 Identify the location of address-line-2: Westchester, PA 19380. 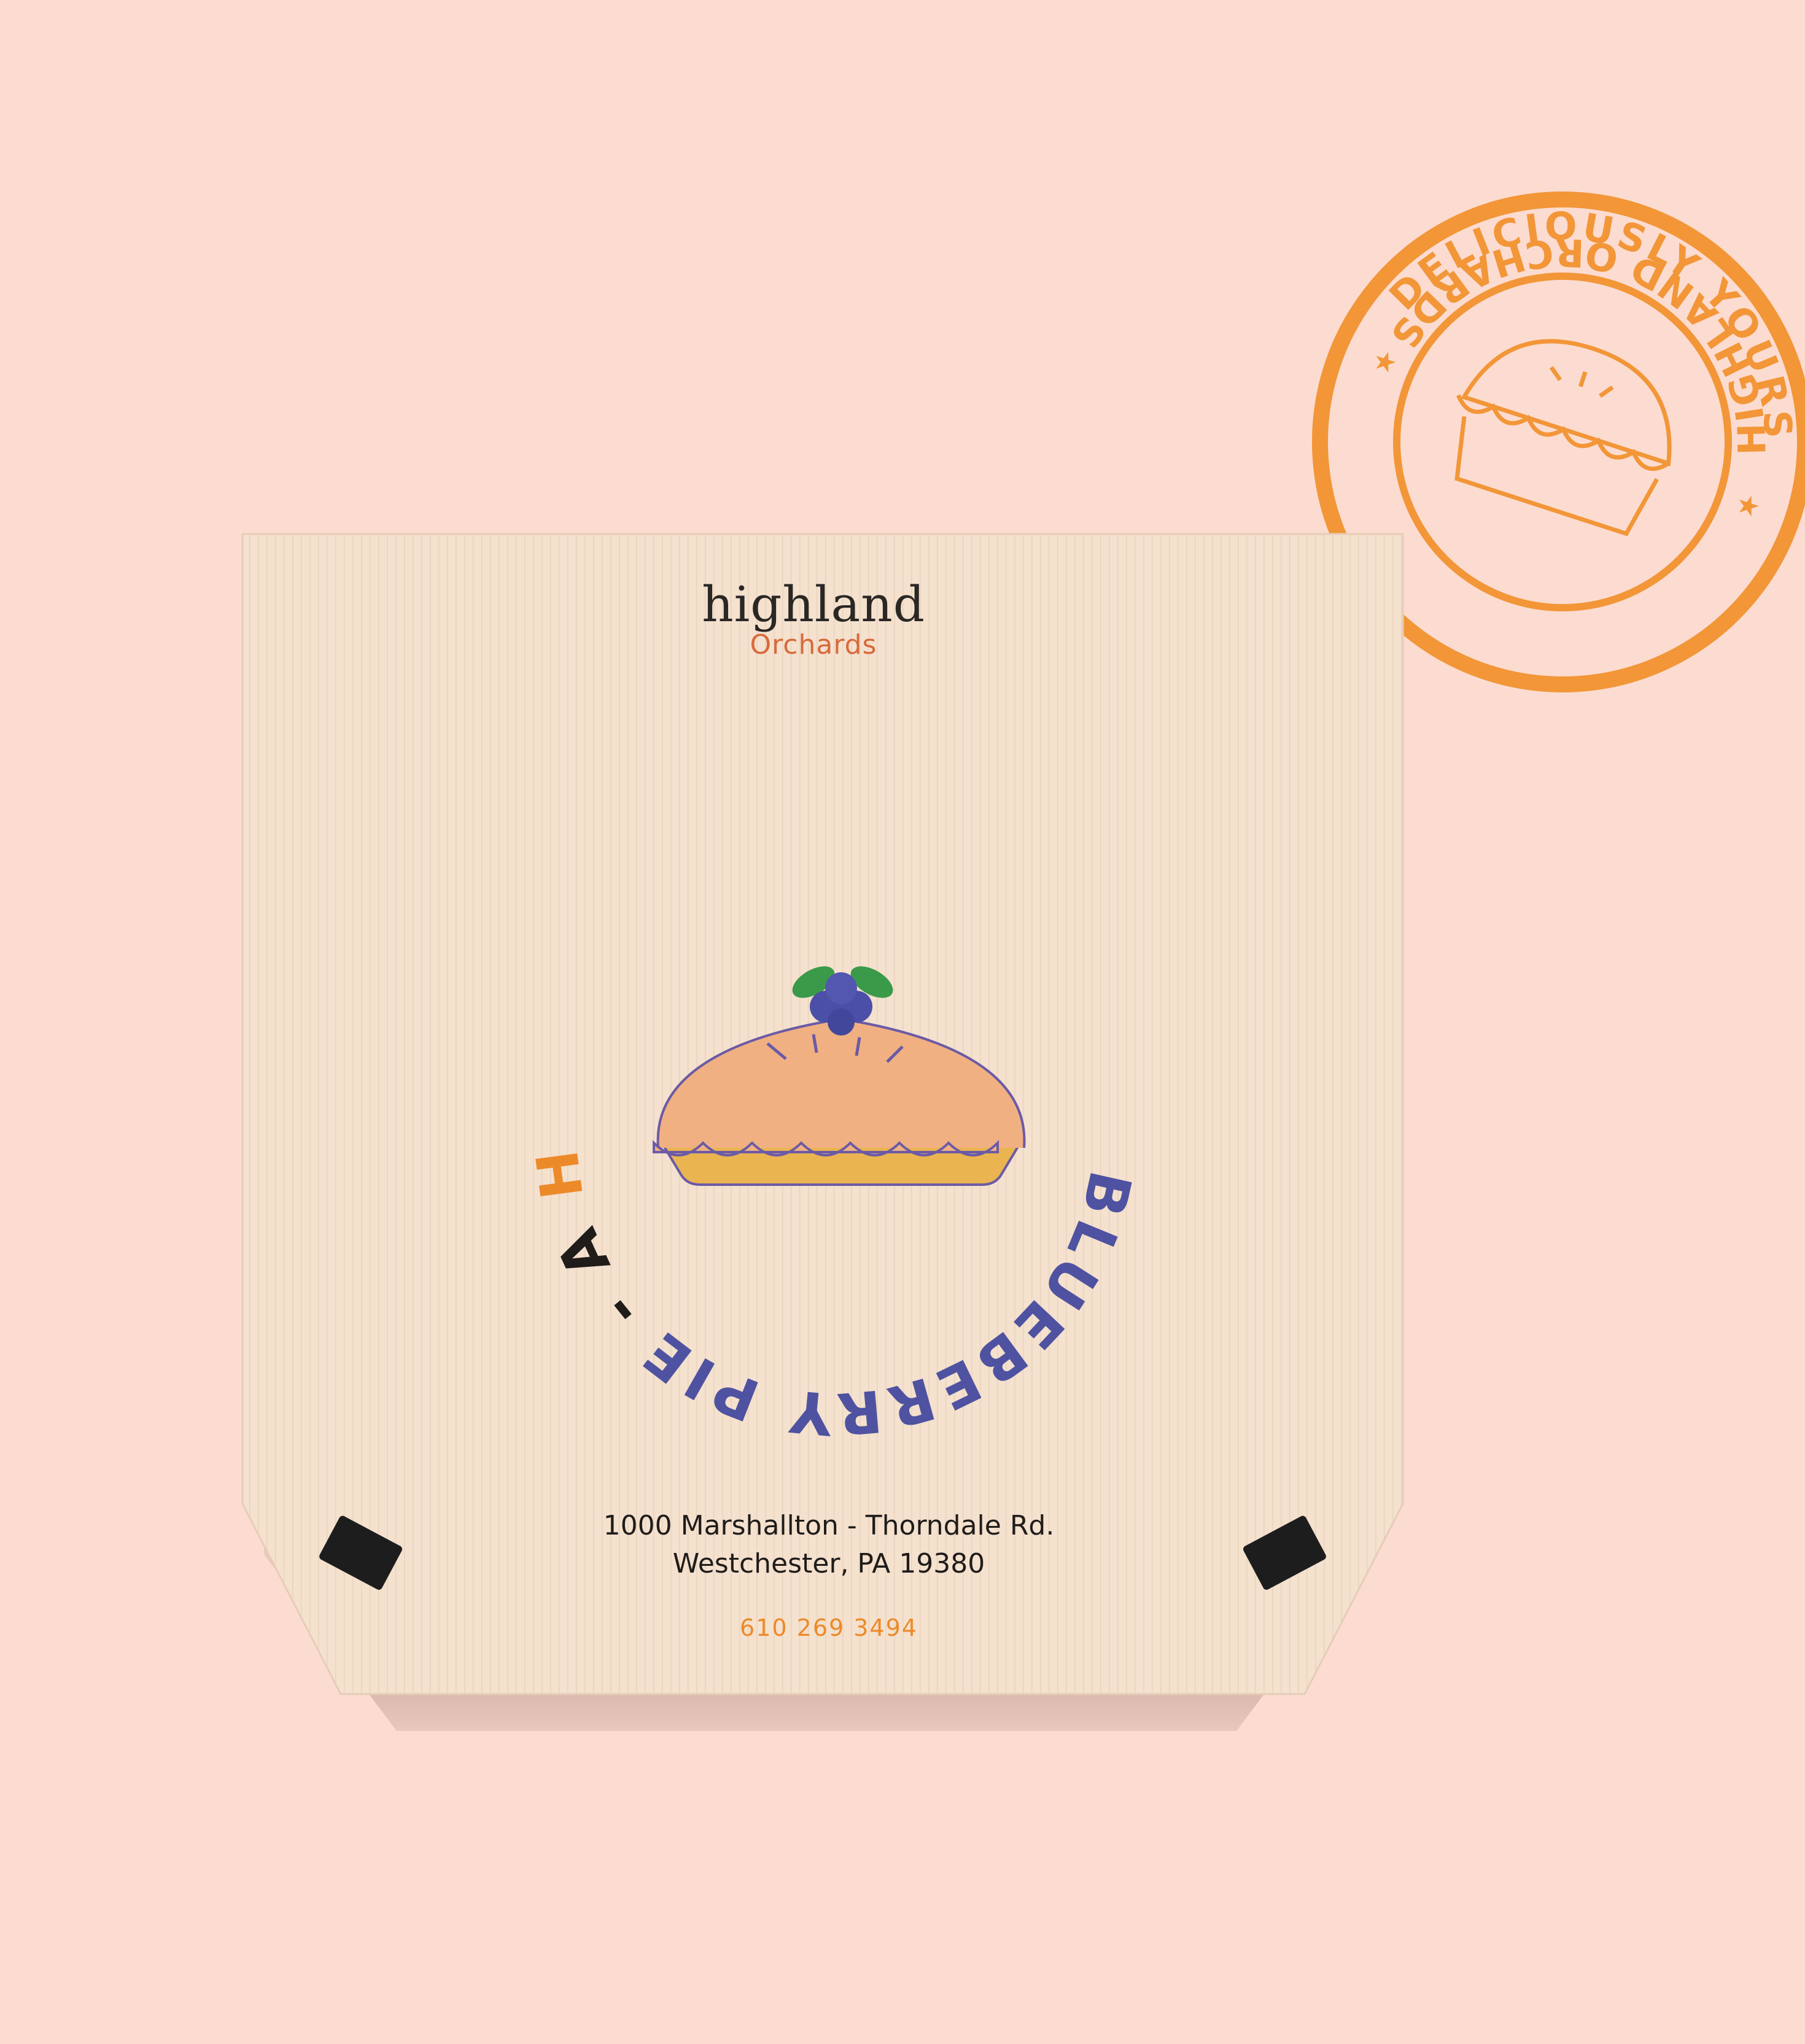
(828, 1563).